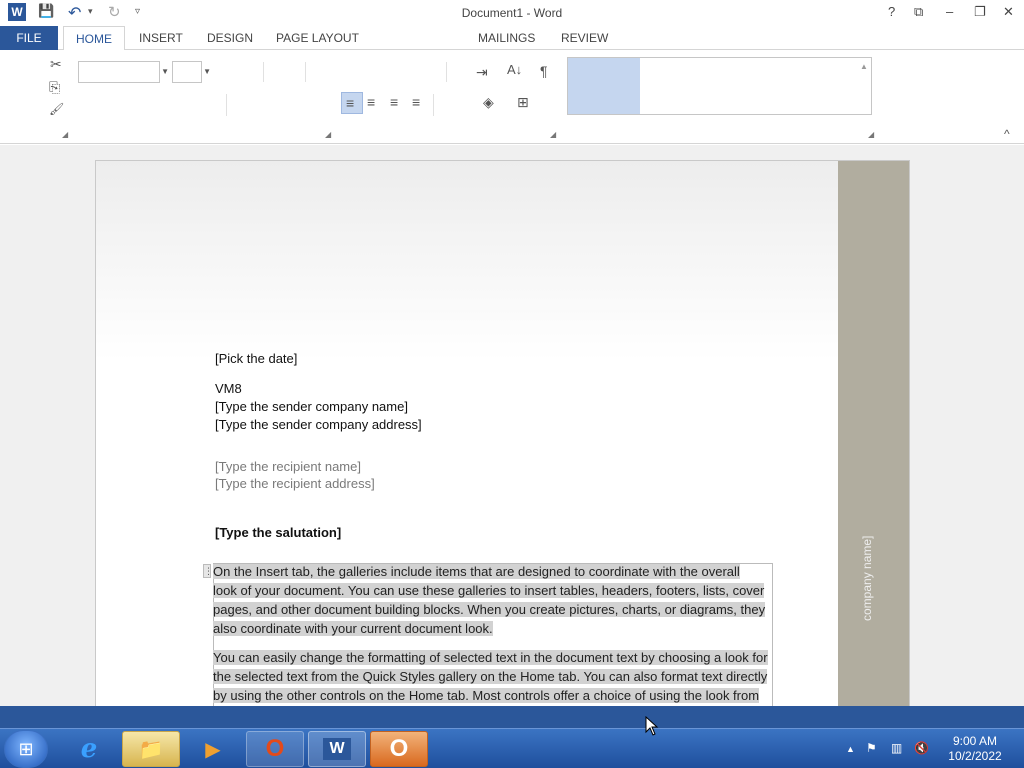 This screenshot has height=768, width=1024. Describe the element at coordinates (873, 440) in the screenshot. I see `page-sidebar-band: company name]` at that location.